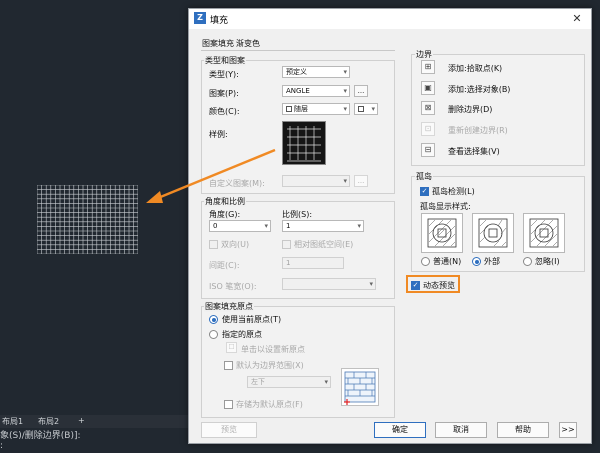 The height and width of the screenshot is (453, 600). I want to click on island-ignore-preview, so click(544, 233).